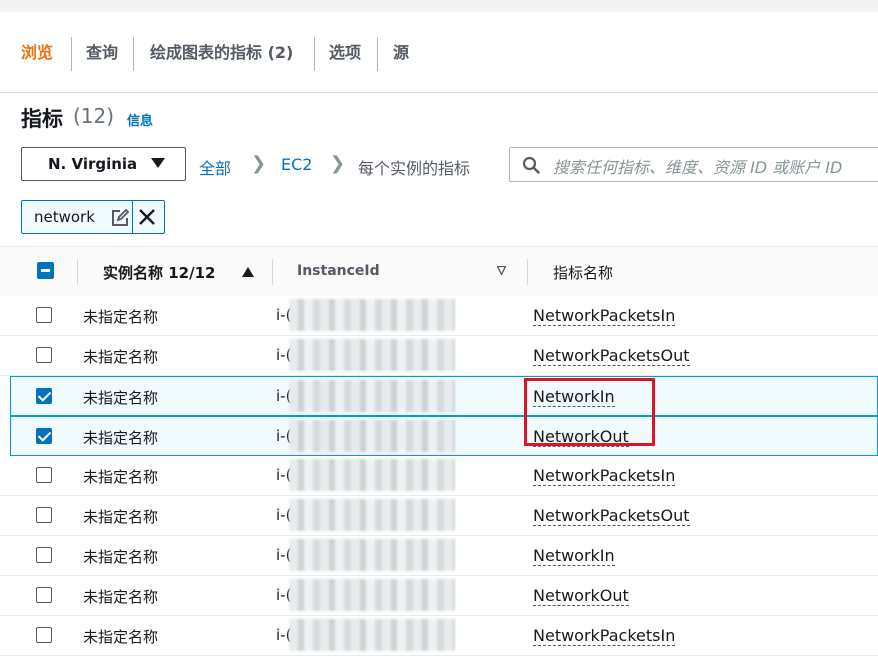  I want to click on breadcrumb-per-instance: 每个实例的指标, so click(414, 168).